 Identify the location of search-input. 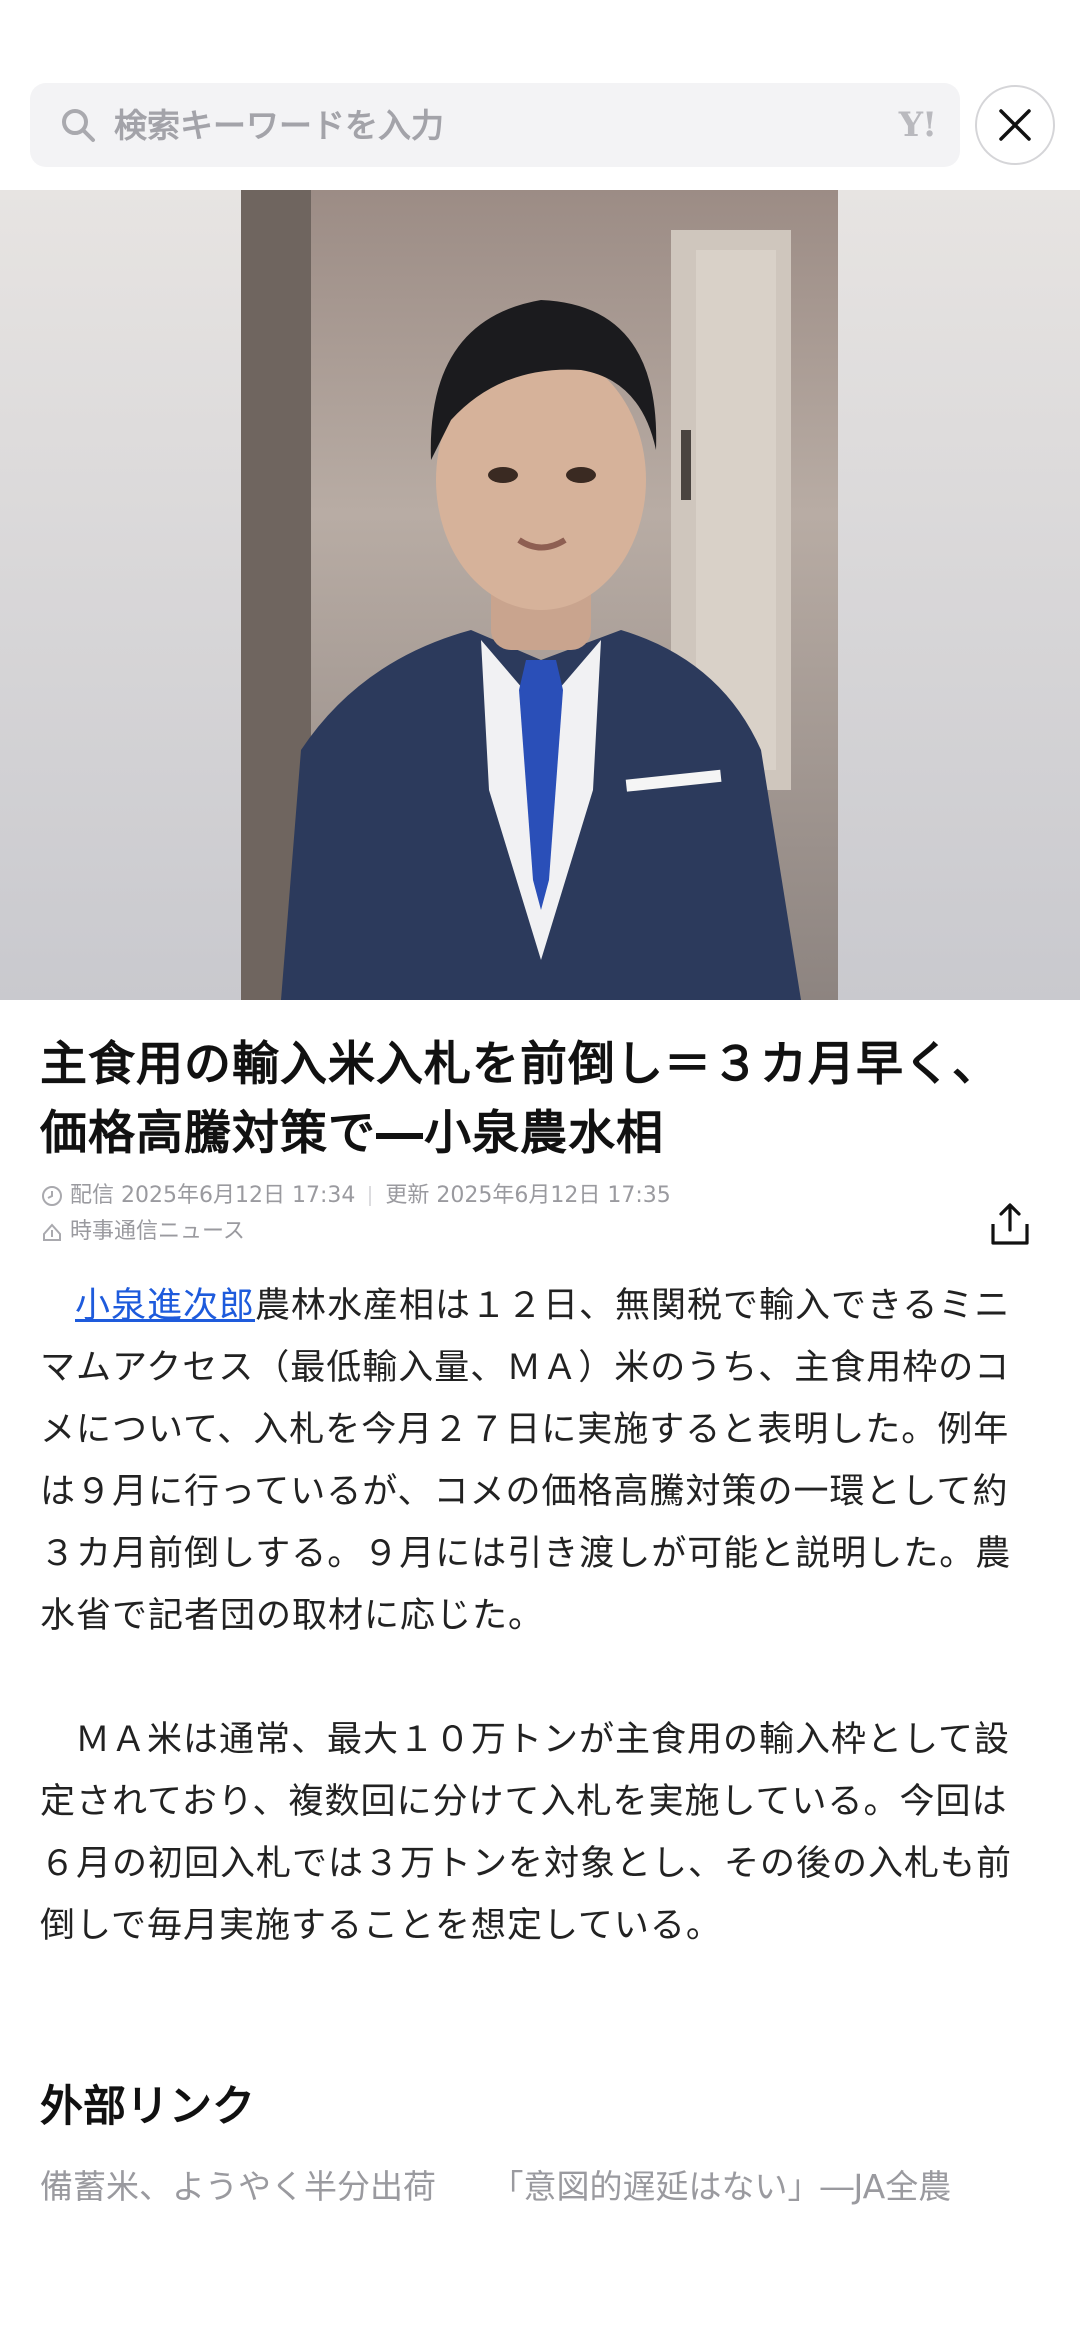
(505, 125).